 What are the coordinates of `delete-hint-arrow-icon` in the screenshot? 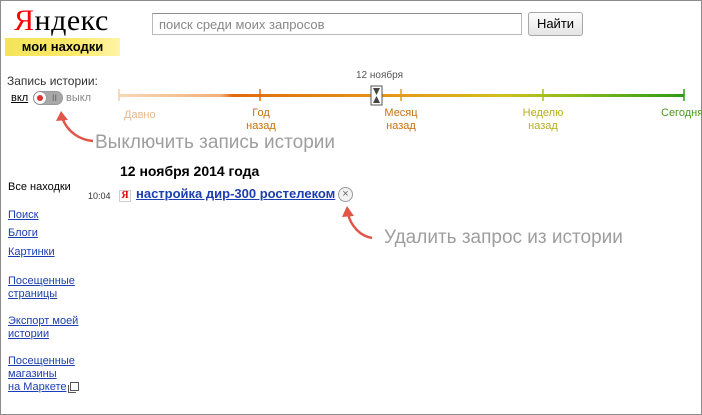 It's located at (357, 223).